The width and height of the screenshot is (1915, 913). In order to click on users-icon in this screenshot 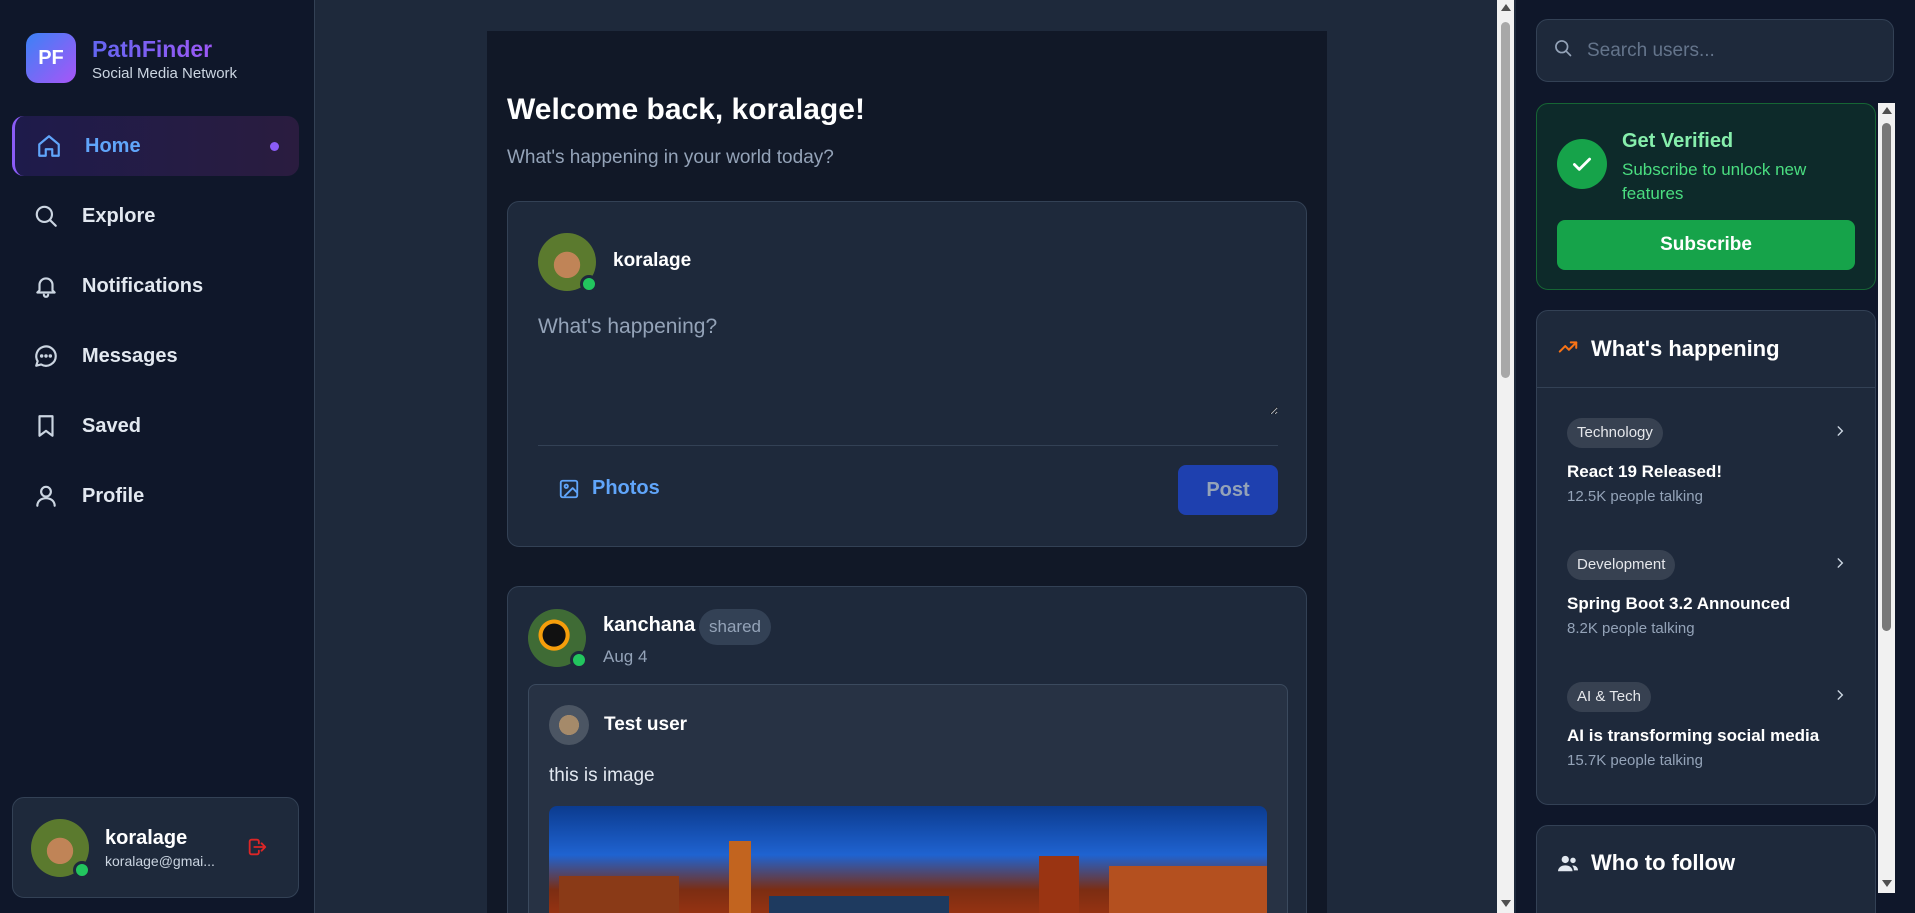, I will do `click(1568, 866)`.